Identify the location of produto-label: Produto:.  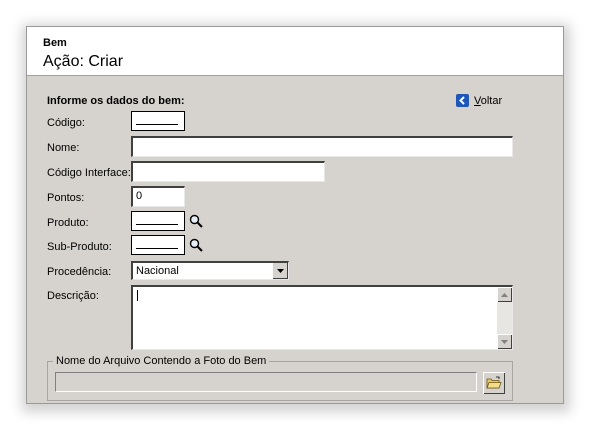
(68, 223).